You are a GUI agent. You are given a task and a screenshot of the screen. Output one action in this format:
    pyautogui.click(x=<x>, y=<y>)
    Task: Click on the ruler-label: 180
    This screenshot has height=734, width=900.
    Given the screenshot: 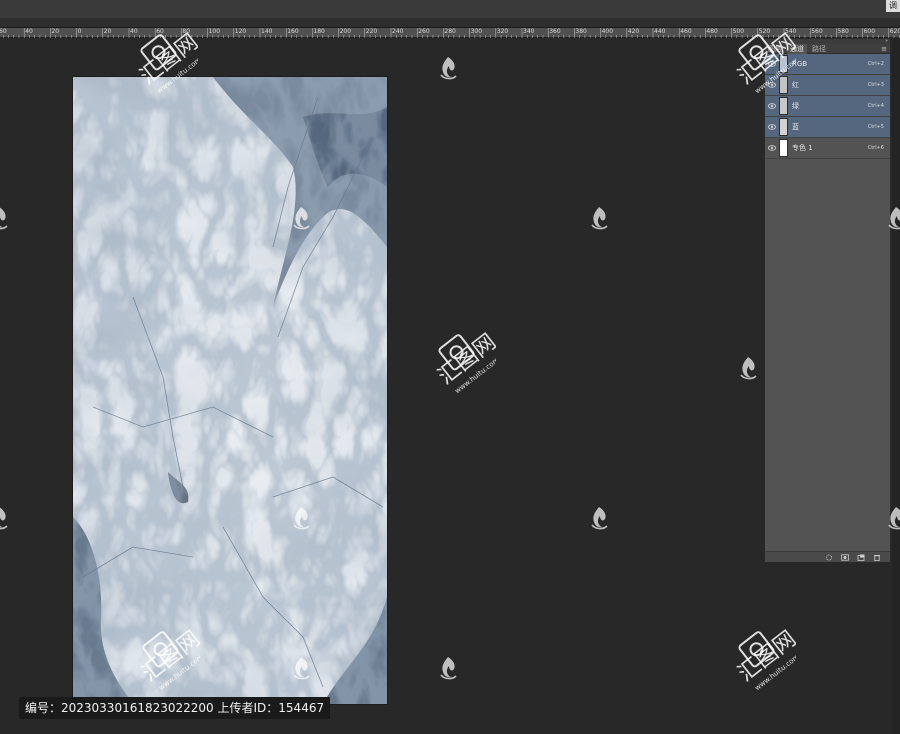 What is the action you would take?
    pyautogui.click(x=319, y=31)
    